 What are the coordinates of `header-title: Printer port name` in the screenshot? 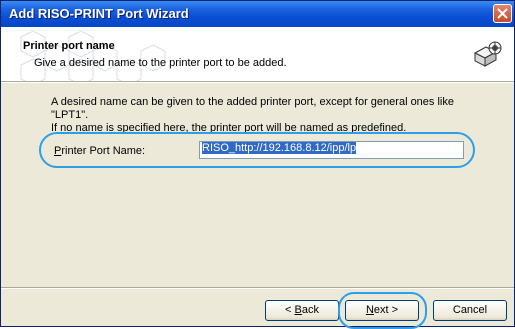 It's located at (69, 46).